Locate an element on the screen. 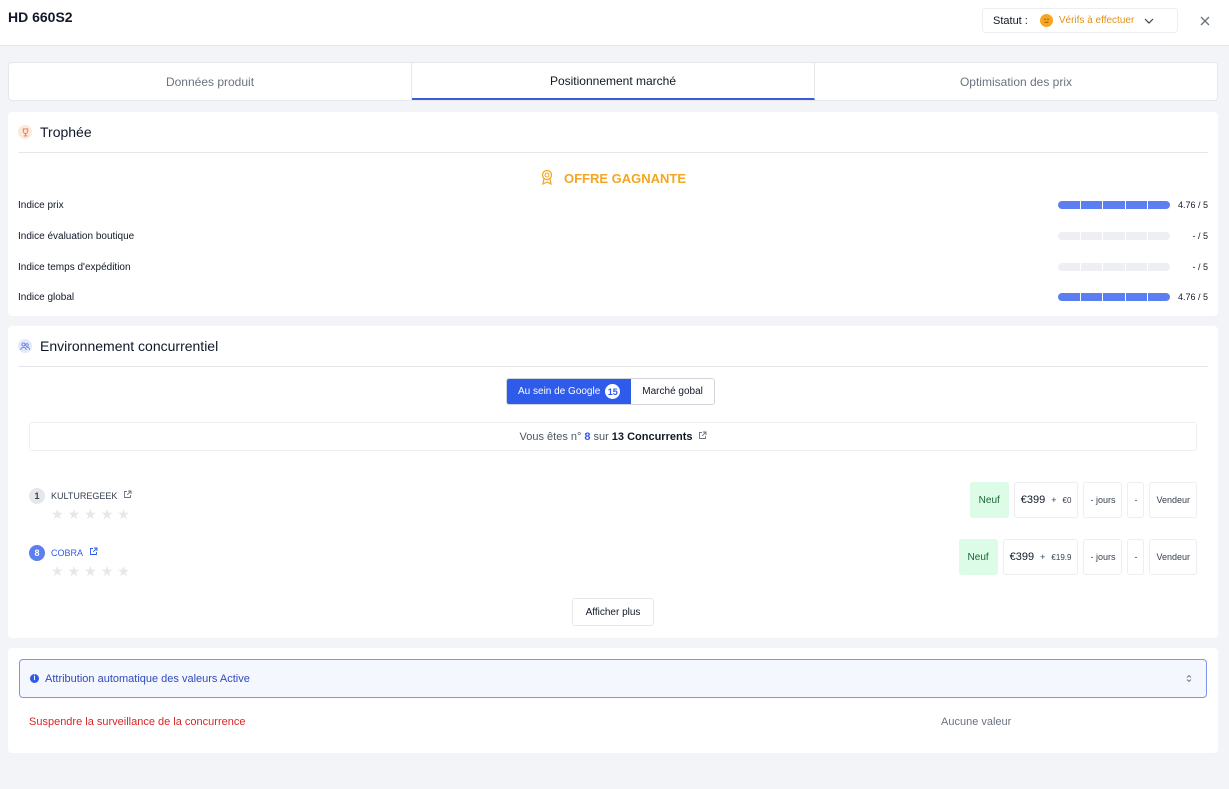  rank-total: 13 Concurrents is located at coordinates (652, 436).